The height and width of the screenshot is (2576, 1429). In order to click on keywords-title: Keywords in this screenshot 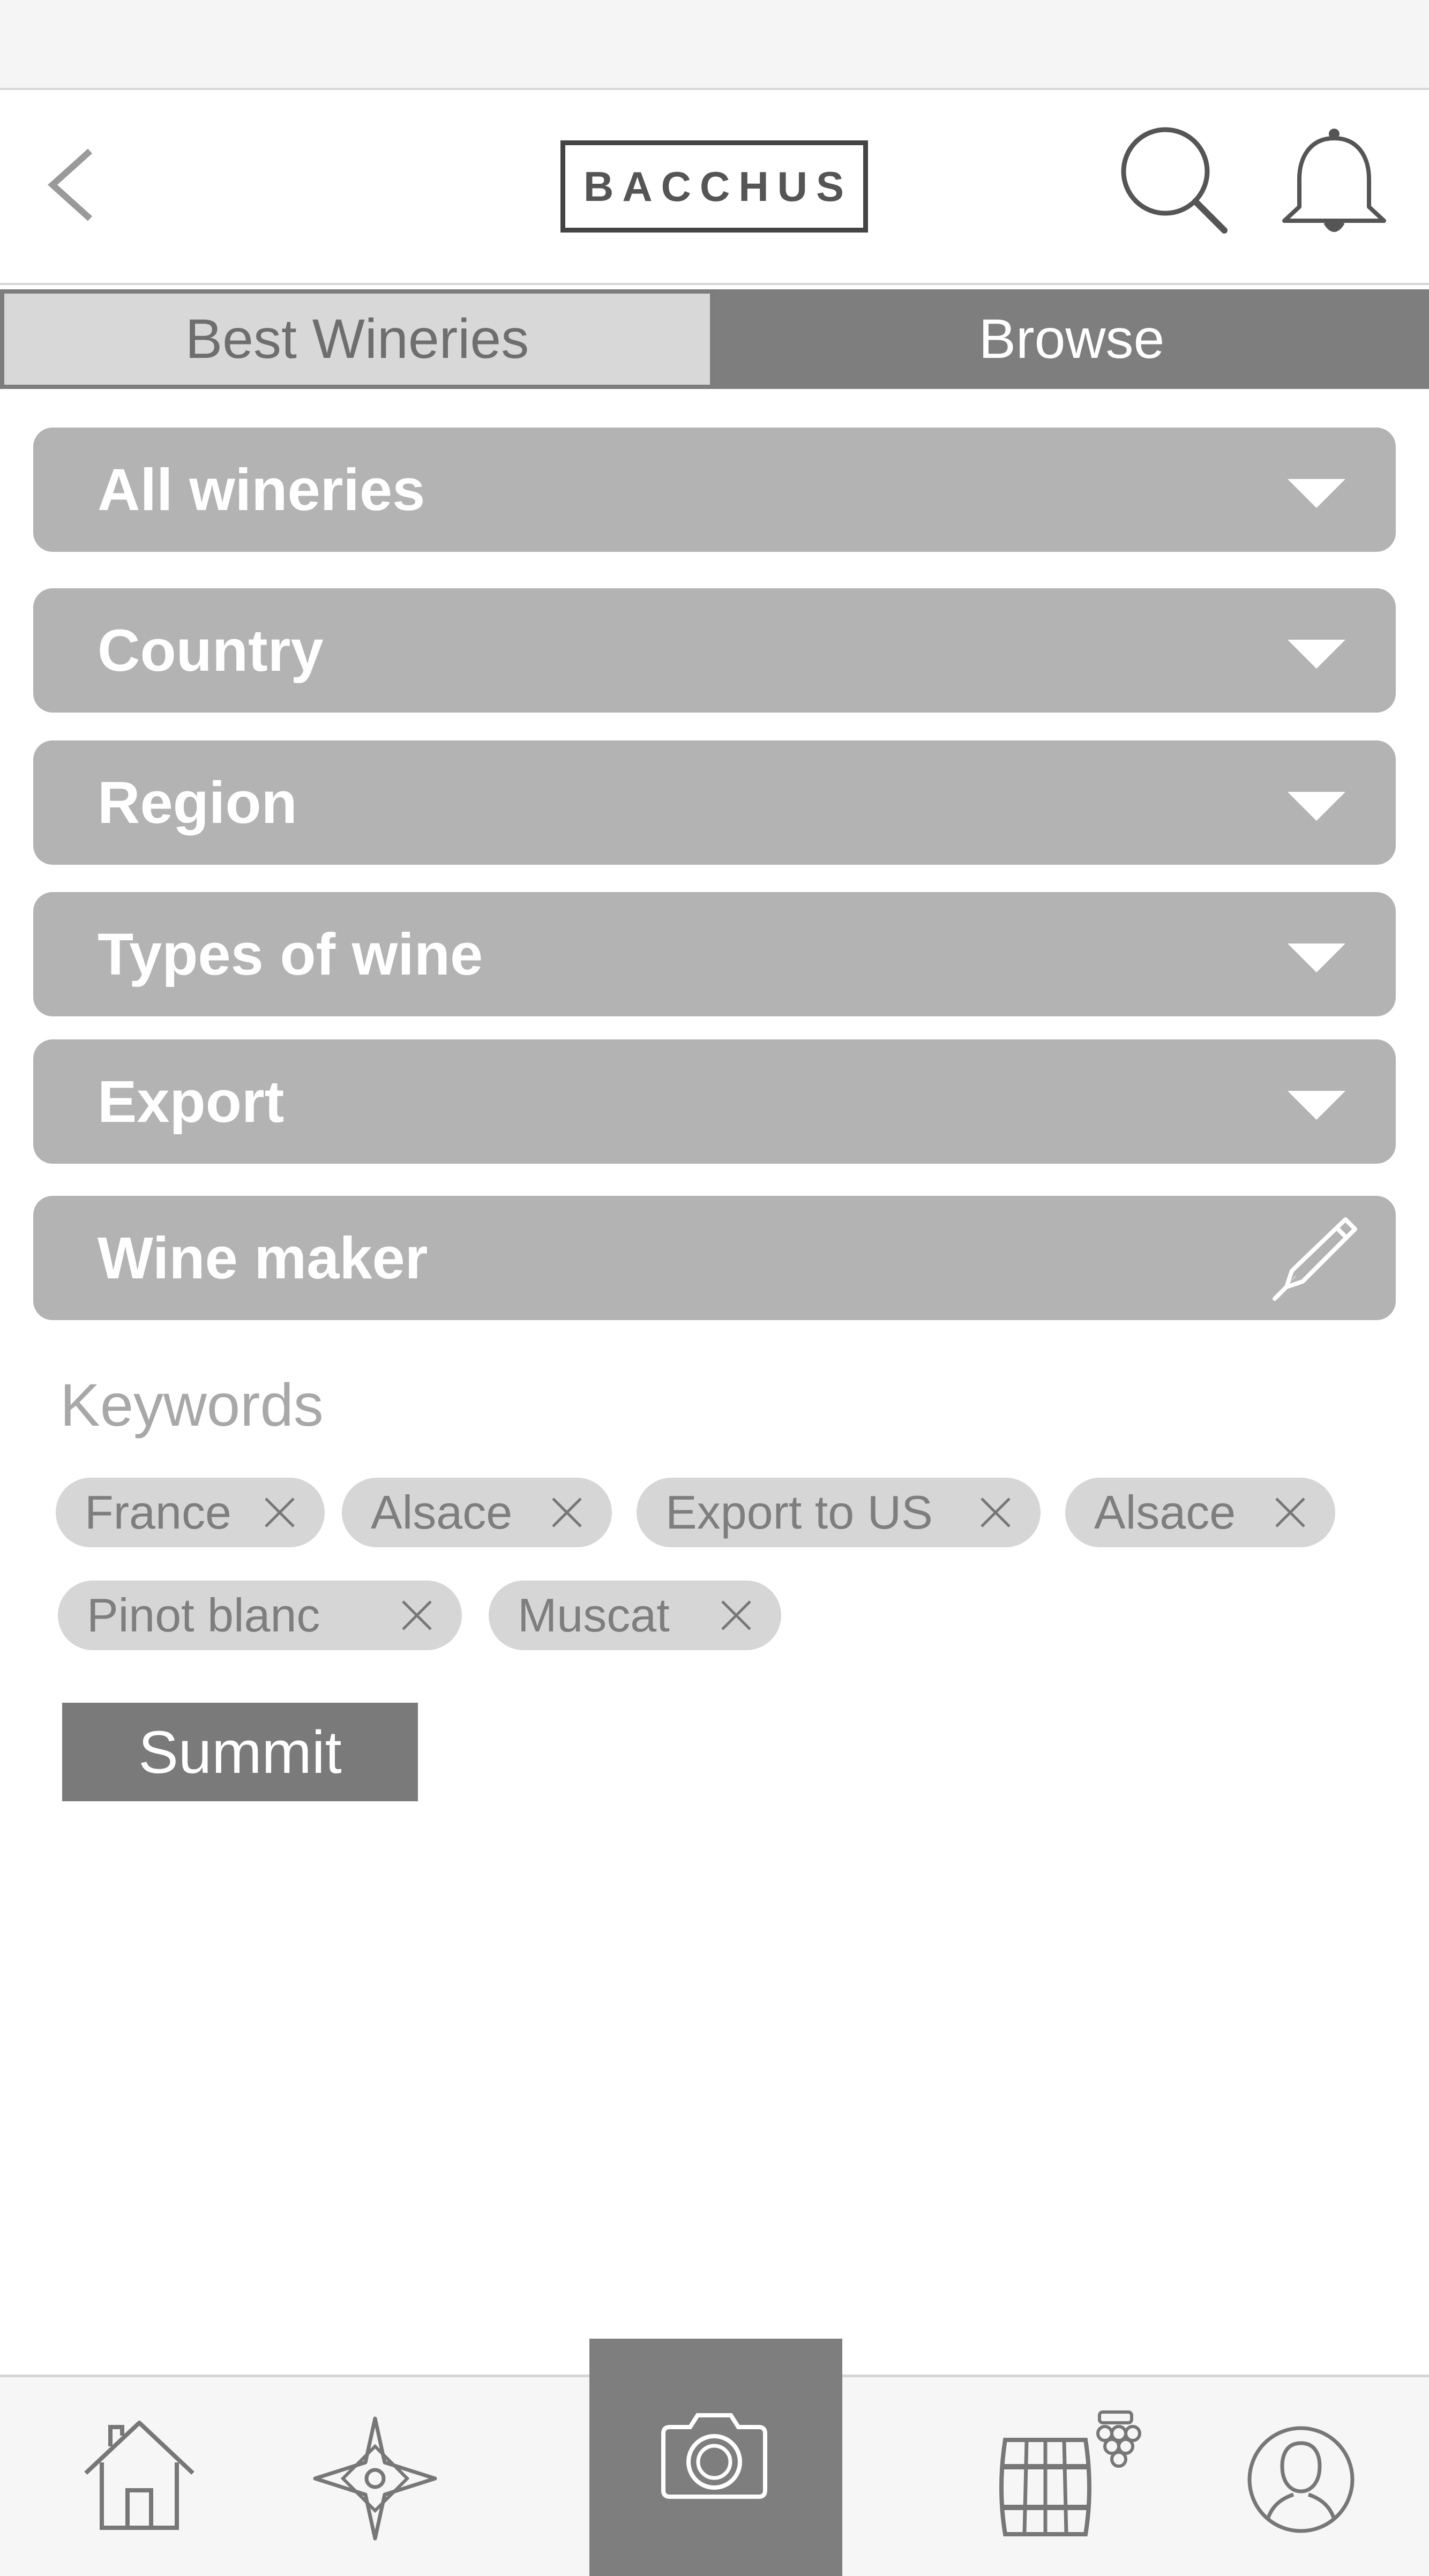, I will do `click(192, 1405)`.